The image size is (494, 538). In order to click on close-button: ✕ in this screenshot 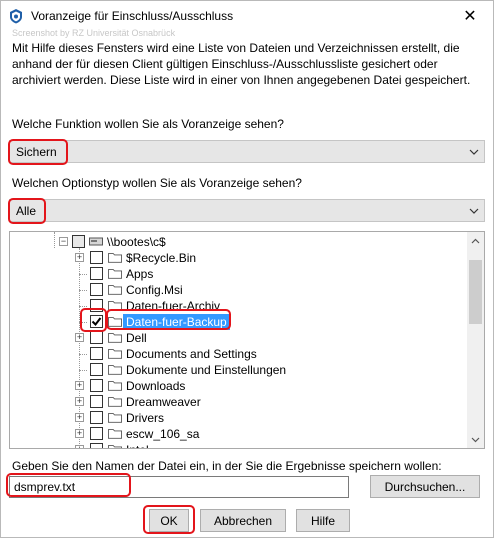, I will do `click(470, 16)`.